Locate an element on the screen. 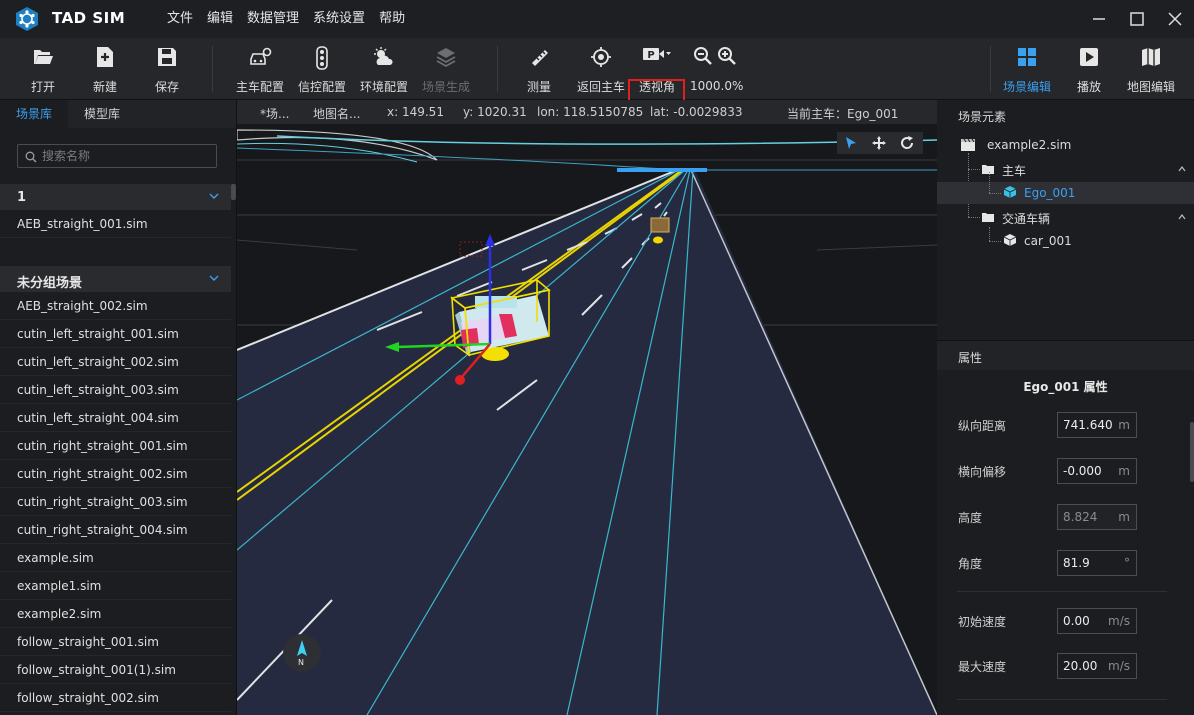 Image resolution: width=1194 pixels, height=715 pixels. property-input: 20.00 m/s is located at coordinates (1097, 666).